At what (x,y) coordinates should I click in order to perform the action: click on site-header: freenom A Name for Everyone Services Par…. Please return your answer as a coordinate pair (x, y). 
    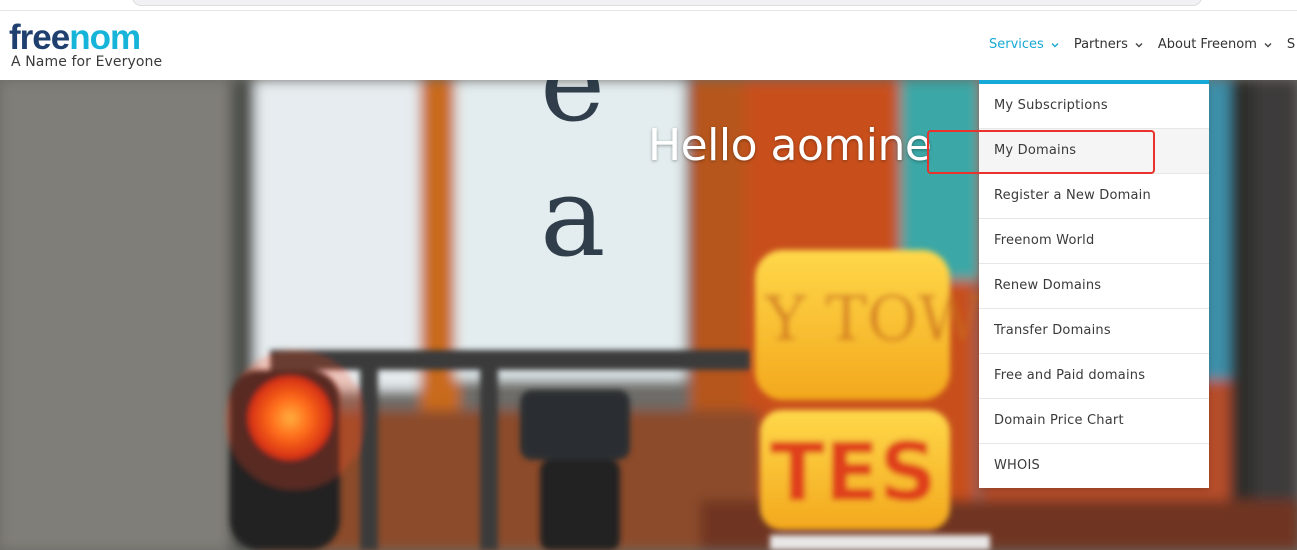
    Looking at the image, I should click on (648, 45).